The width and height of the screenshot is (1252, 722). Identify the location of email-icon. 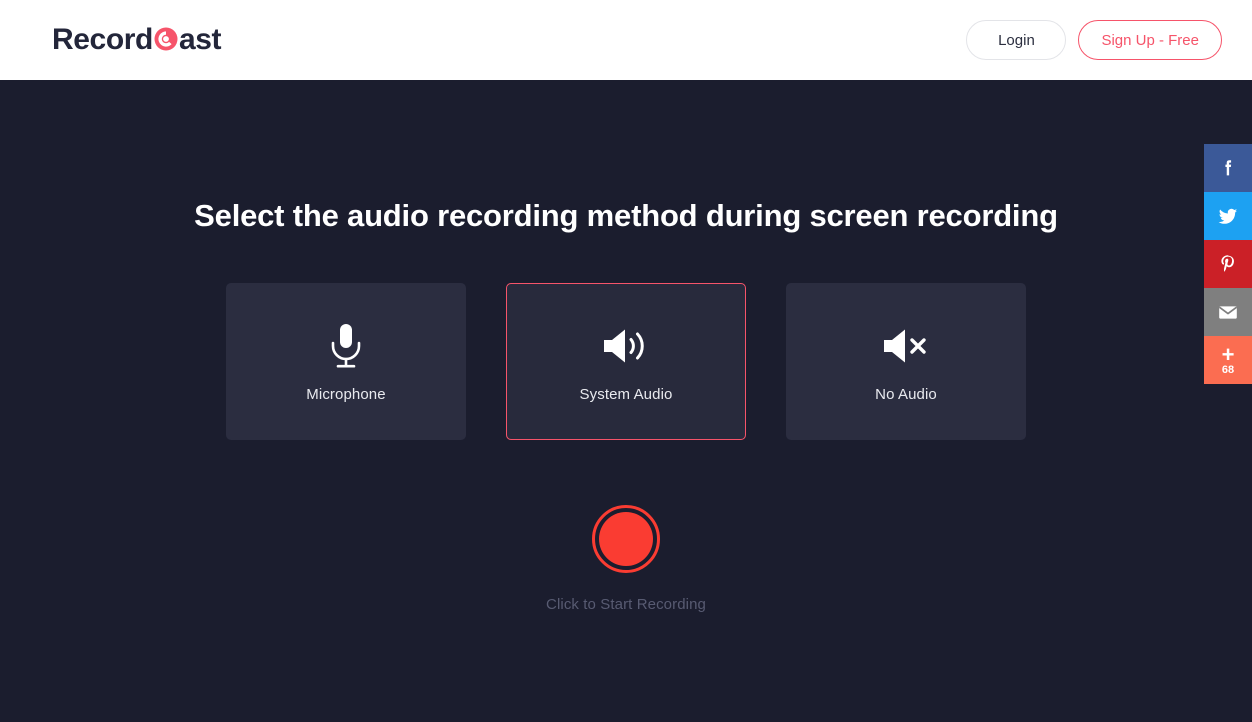
(1228, 312).